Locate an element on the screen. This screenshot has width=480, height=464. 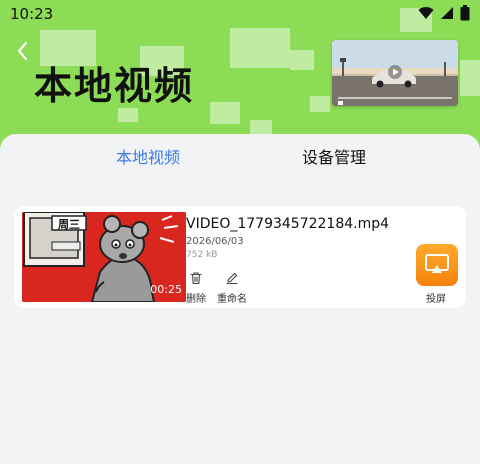
banner-video-thumbnail is located at coordinates (395, 73).